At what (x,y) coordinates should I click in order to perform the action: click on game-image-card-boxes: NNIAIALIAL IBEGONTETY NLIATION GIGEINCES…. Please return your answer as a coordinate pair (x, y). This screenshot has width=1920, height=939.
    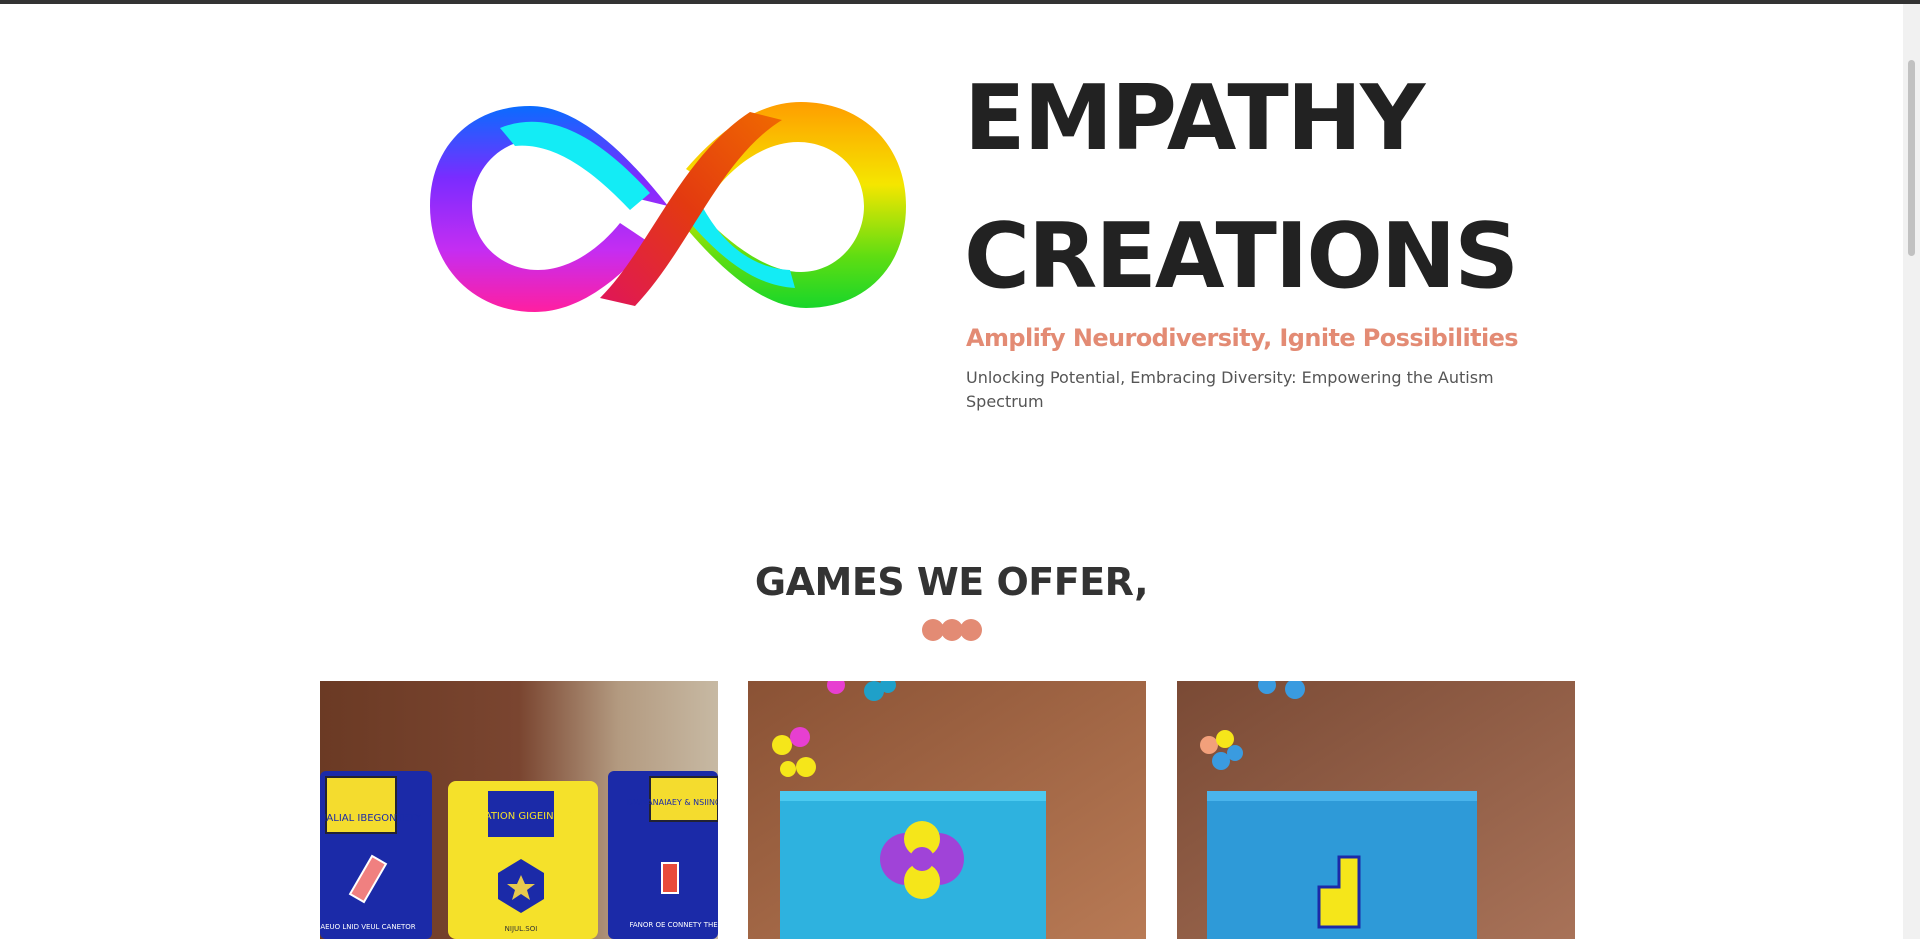
    Looking at the image, I should click on (519, 810).